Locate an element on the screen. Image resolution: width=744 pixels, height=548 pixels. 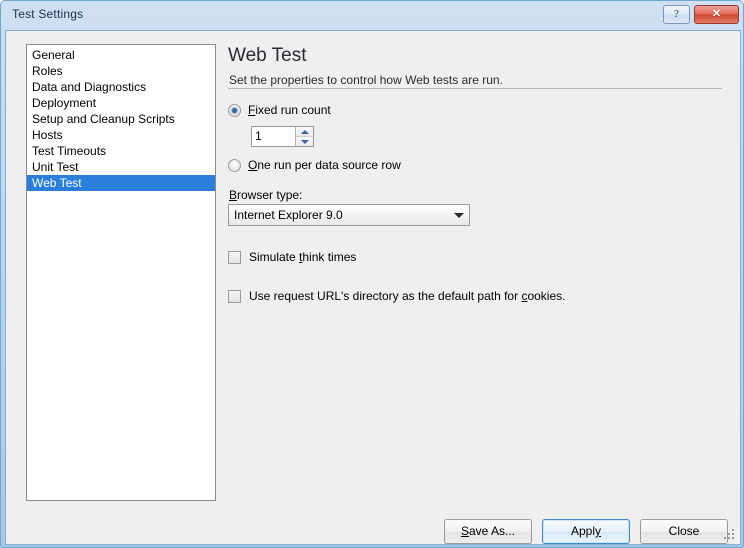
header-divider is located at coordinates (475, 88).